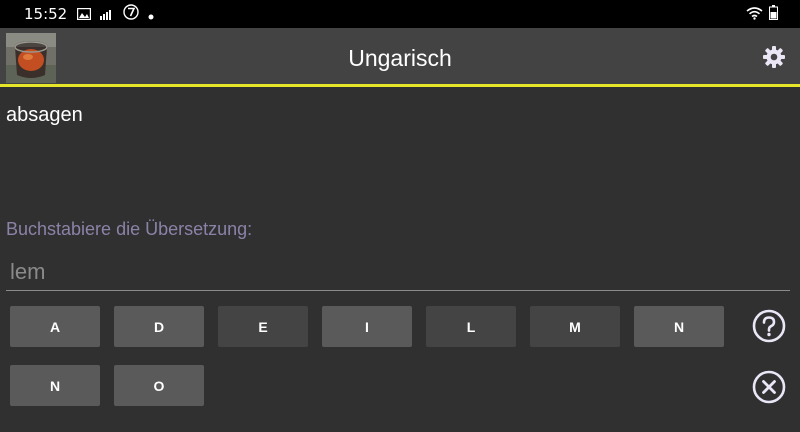 This screenshot has width=800, height=432. Describe the element at coordinates (55, 326) in the screenshot. I see `letter-button-a: A` at that location.